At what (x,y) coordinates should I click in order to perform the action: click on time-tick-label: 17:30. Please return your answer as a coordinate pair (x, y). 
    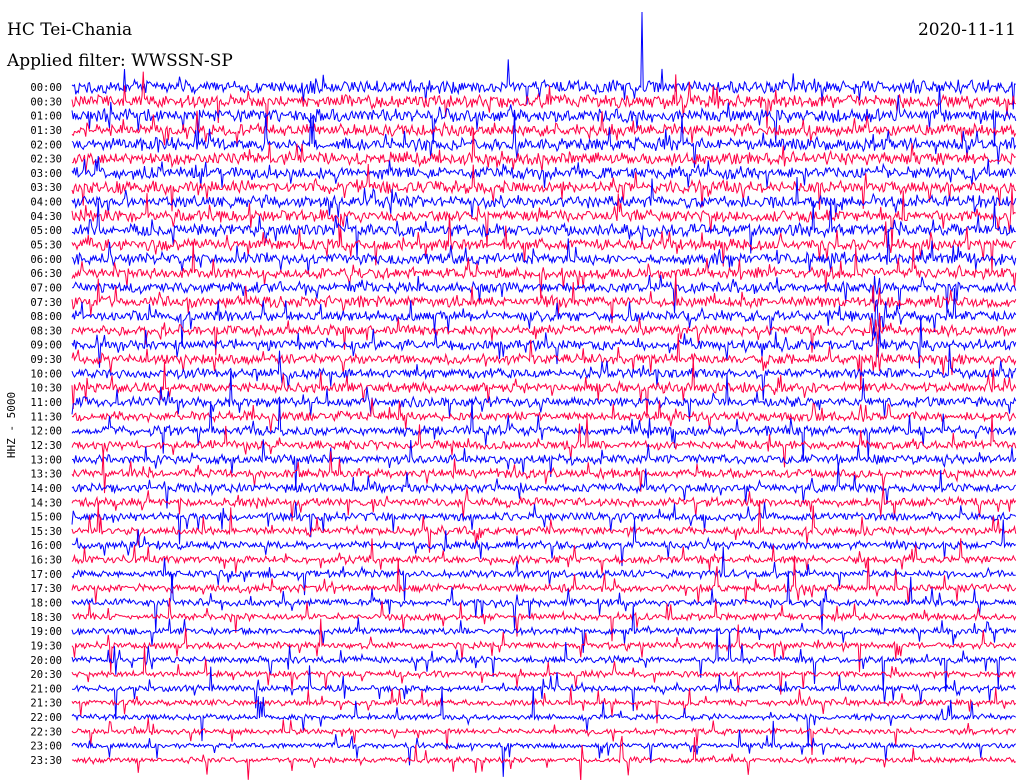
    Looking at the image, I should click on (46, 589).